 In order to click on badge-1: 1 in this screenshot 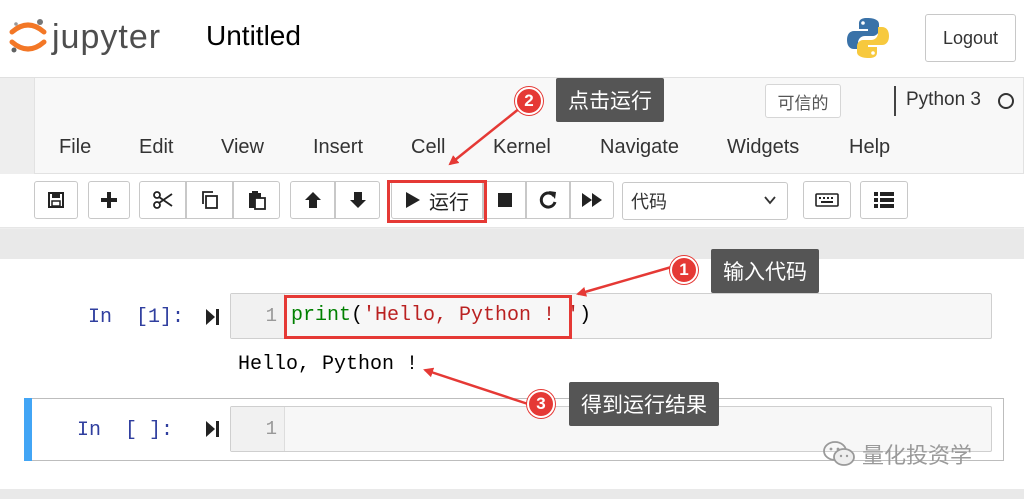, I will do `click(684, 270)`.